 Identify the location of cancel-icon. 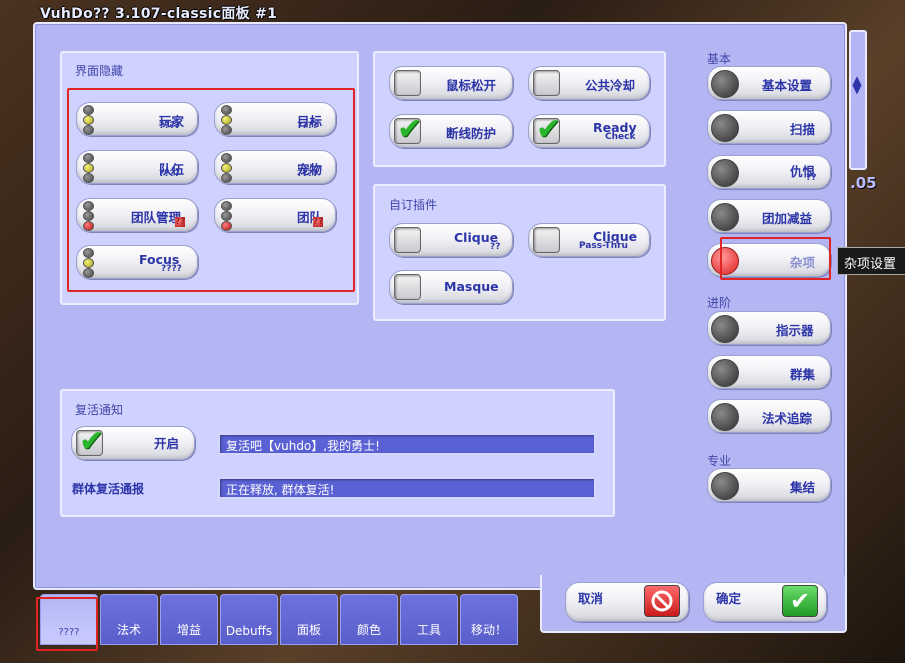
(662, 601).